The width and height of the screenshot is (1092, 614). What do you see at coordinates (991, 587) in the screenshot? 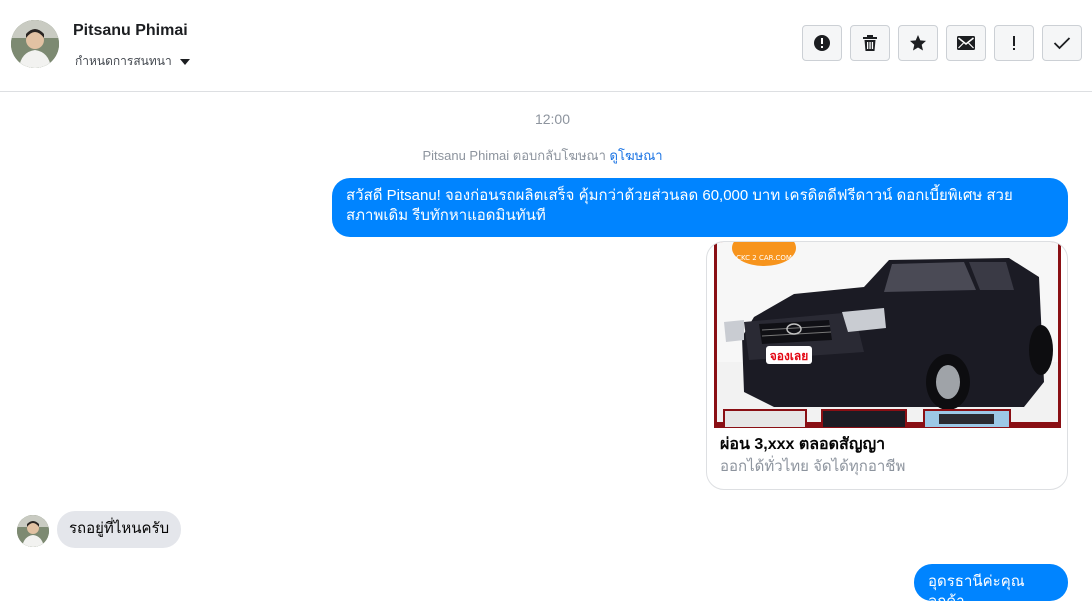
I see `outgoing-message: อุดรธานีค่ะคุณลูกค้า` at bounding box center [991, 587].